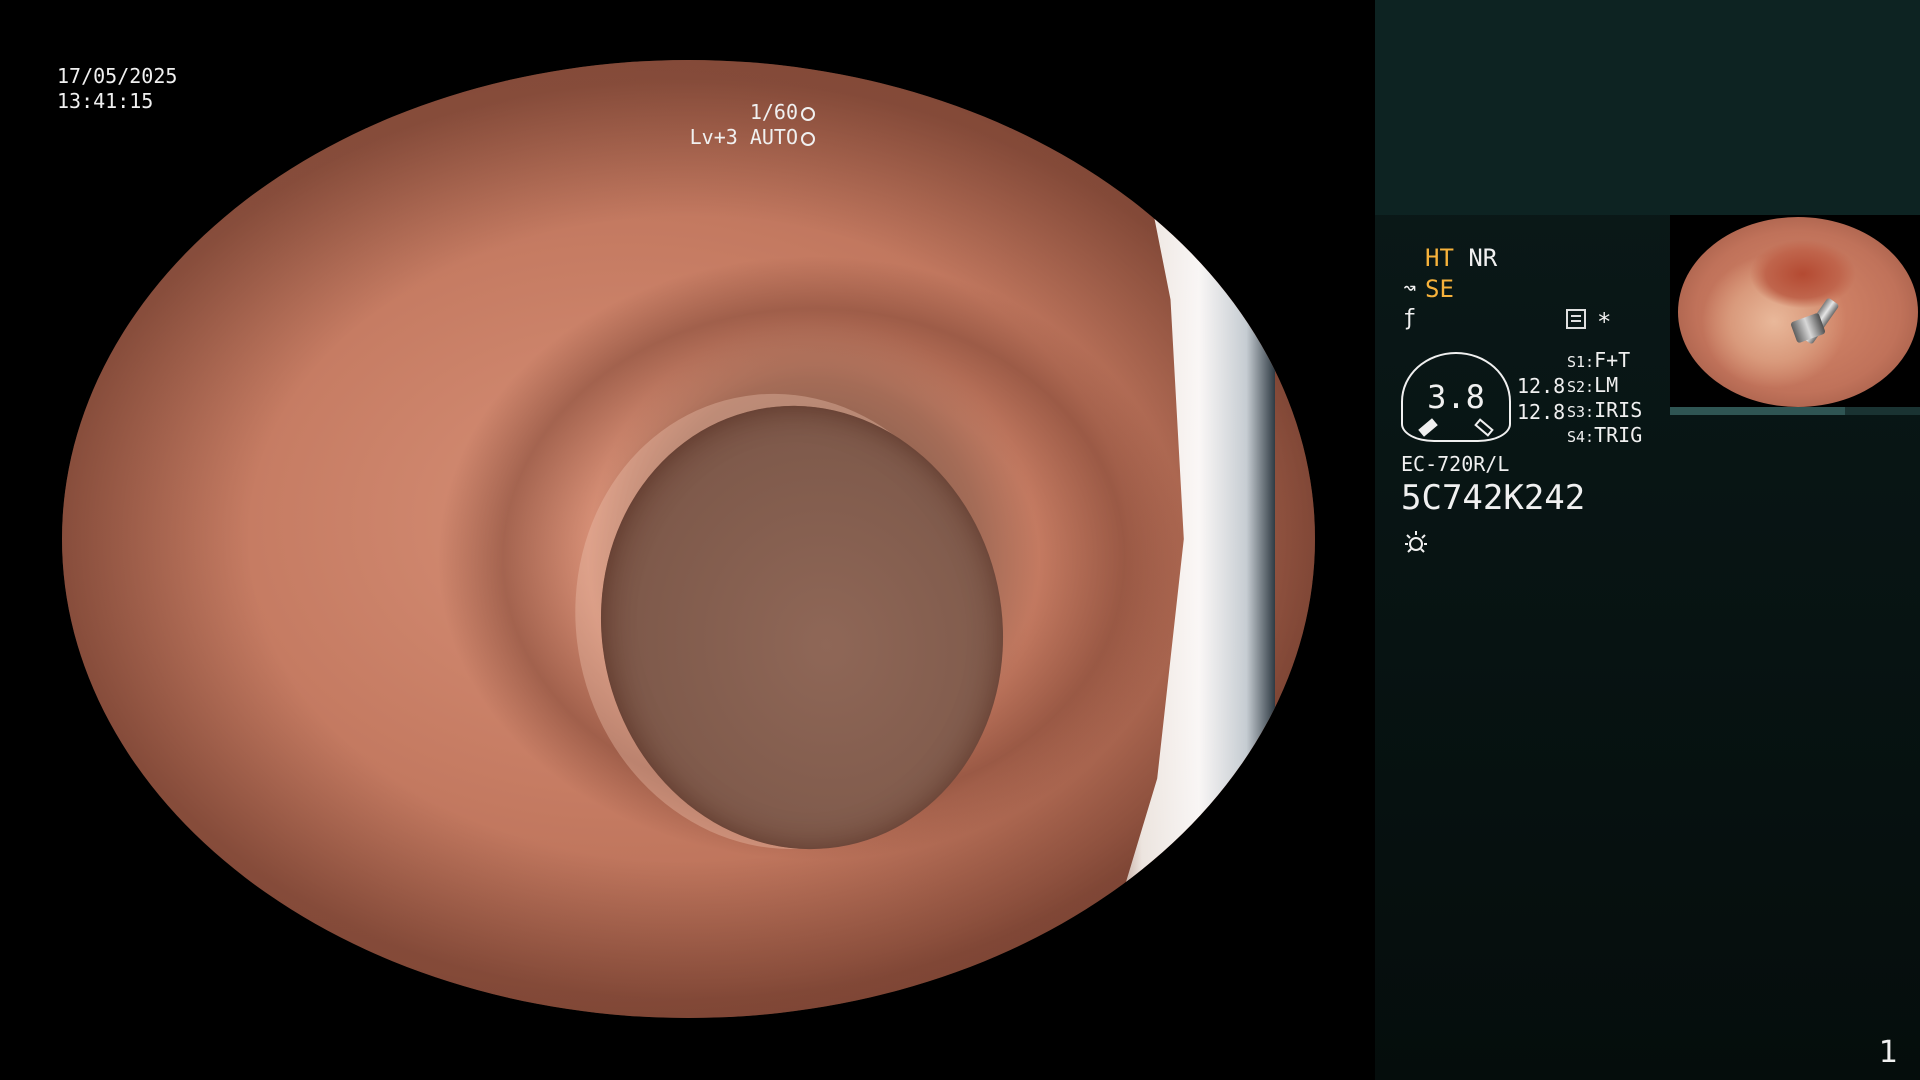 Image resolution: width=1920 pixels, height=1080 pixels. What do you see at coordinates (1455, 464) in the screenshot?
I see `scope-model: EC-720R/L` at bounding box center [1455, 464].